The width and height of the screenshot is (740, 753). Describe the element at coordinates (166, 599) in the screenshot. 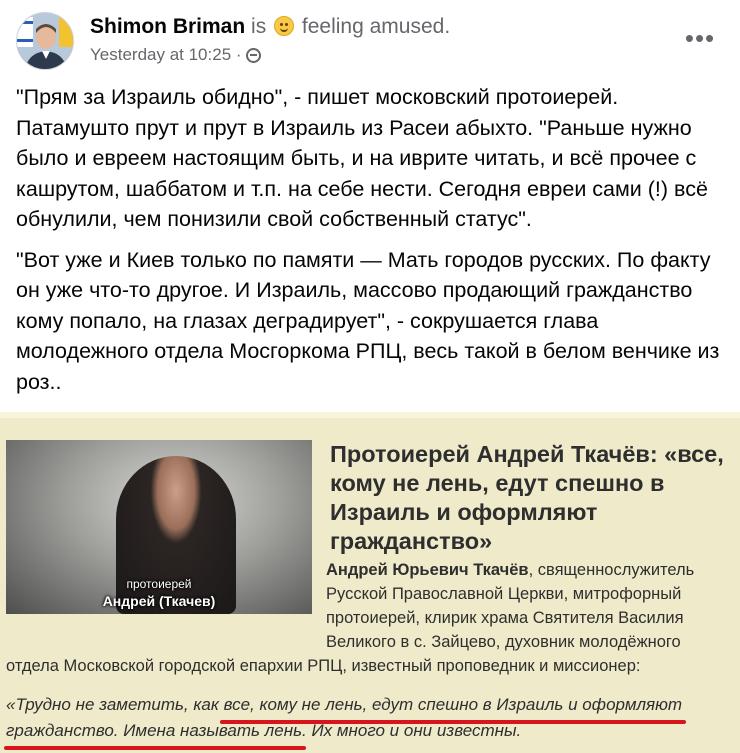

I see `photo-float-spacer` at that location.